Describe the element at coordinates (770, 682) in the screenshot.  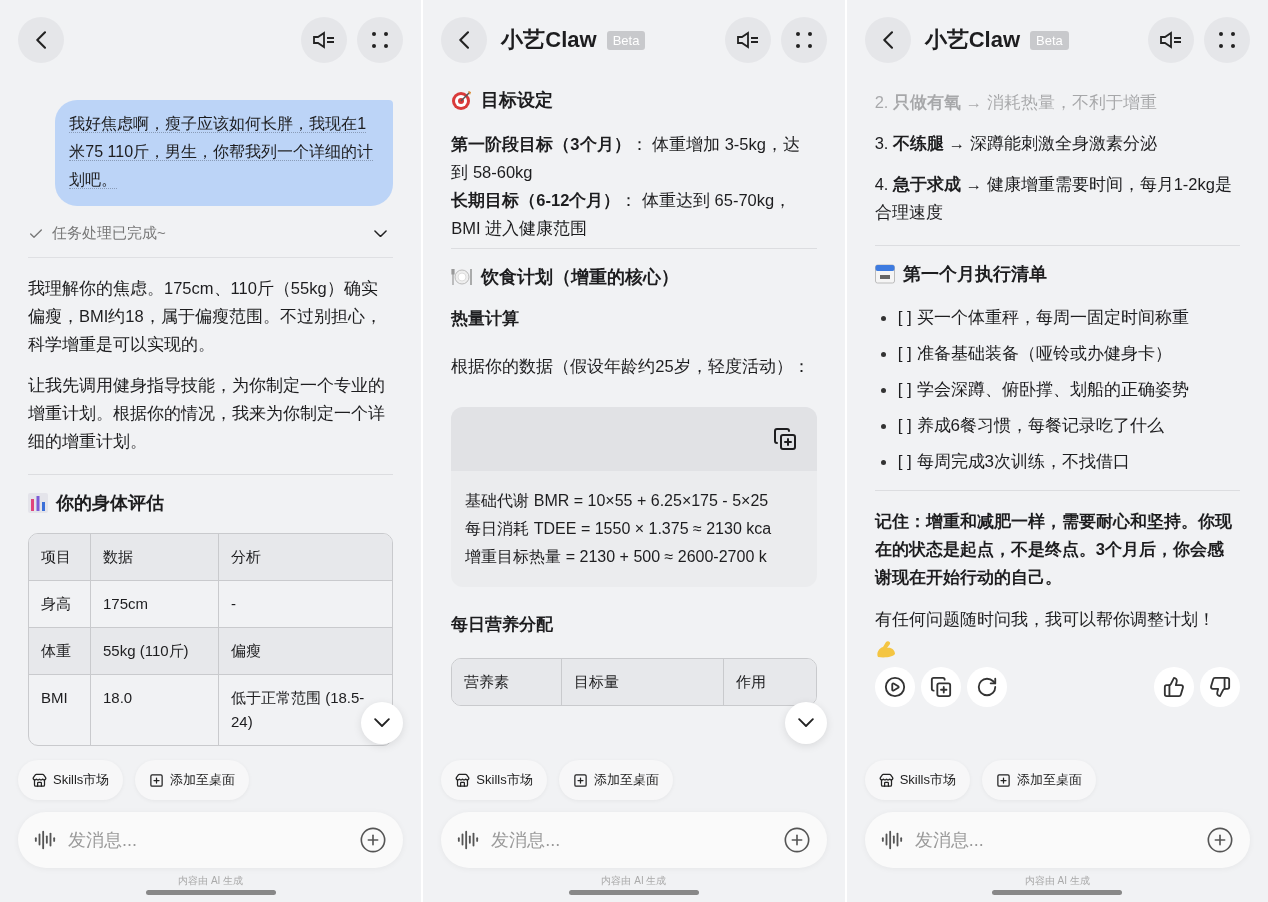
I see `column-header: 作用` at that location.